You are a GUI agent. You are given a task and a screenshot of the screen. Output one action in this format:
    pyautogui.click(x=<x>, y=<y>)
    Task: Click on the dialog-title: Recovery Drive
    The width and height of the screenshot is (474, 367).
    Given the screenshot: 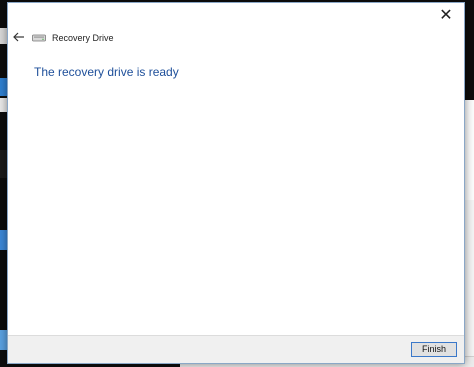 What is the action you would take?
    pyautogui.click(x=83, y=38)
    